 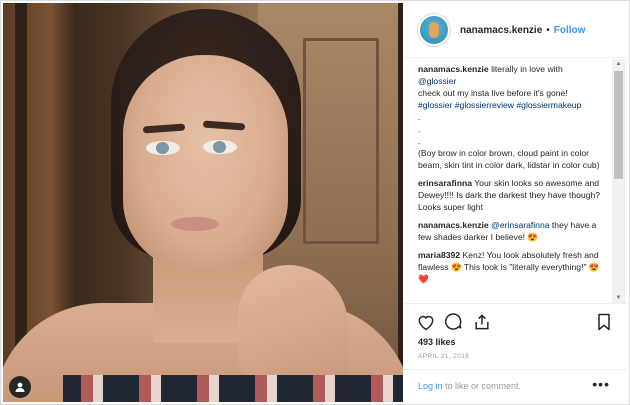 I want to click on login-rest: to like or comment., so click(x=482, y=386).